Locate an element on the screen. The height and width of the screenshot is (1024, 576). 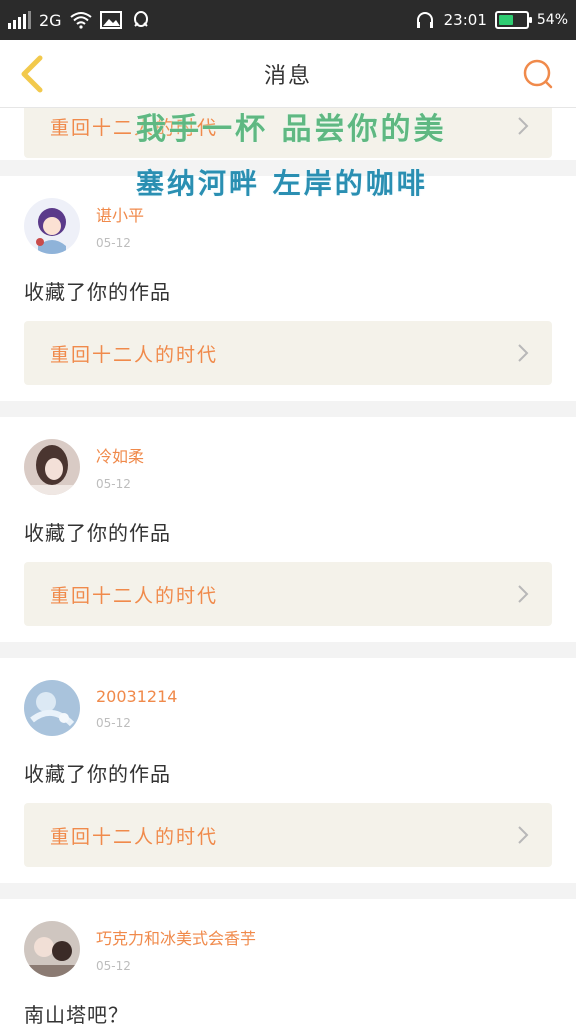
search-icon is located at coordinates (538, 74).